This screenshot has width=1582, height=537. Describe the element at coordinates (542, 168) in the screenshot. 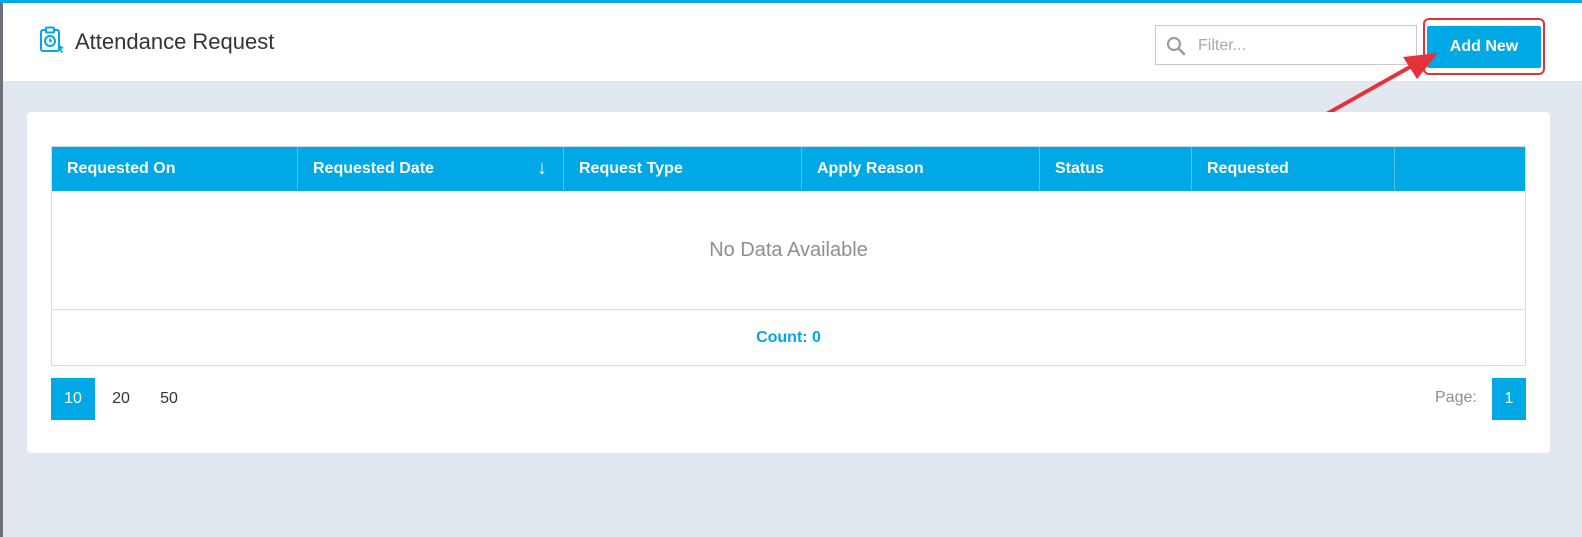

I see `sort-descending-icon: ↓` at that location.